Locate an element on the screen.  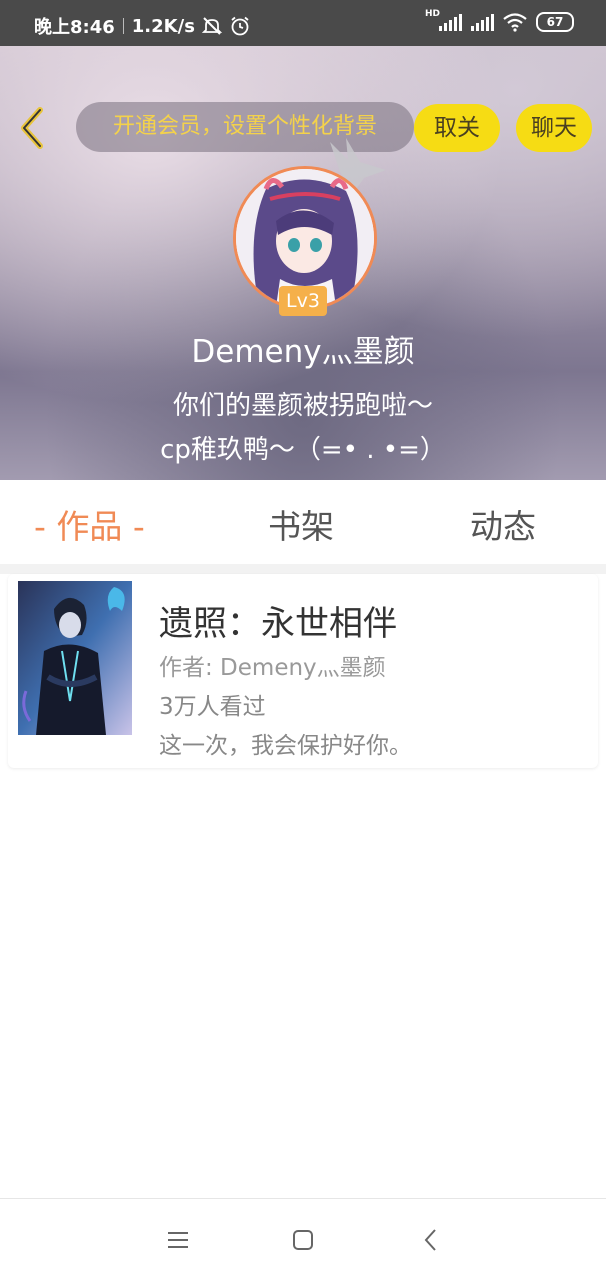
level-badge: Lv3 is located at coordinates (303, 301).